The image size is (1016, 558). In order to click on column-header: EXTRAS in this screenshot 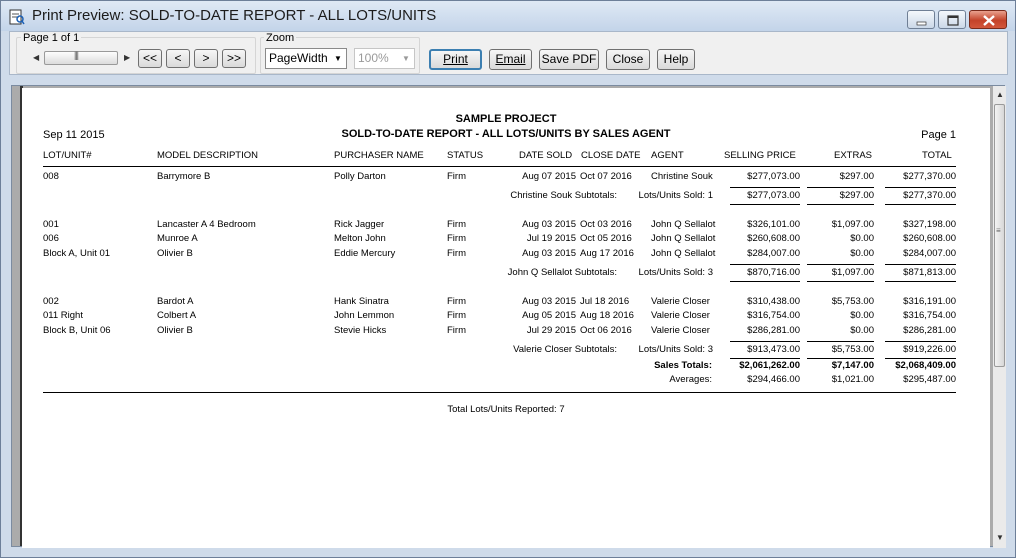, I will do `click(853, 155)`.